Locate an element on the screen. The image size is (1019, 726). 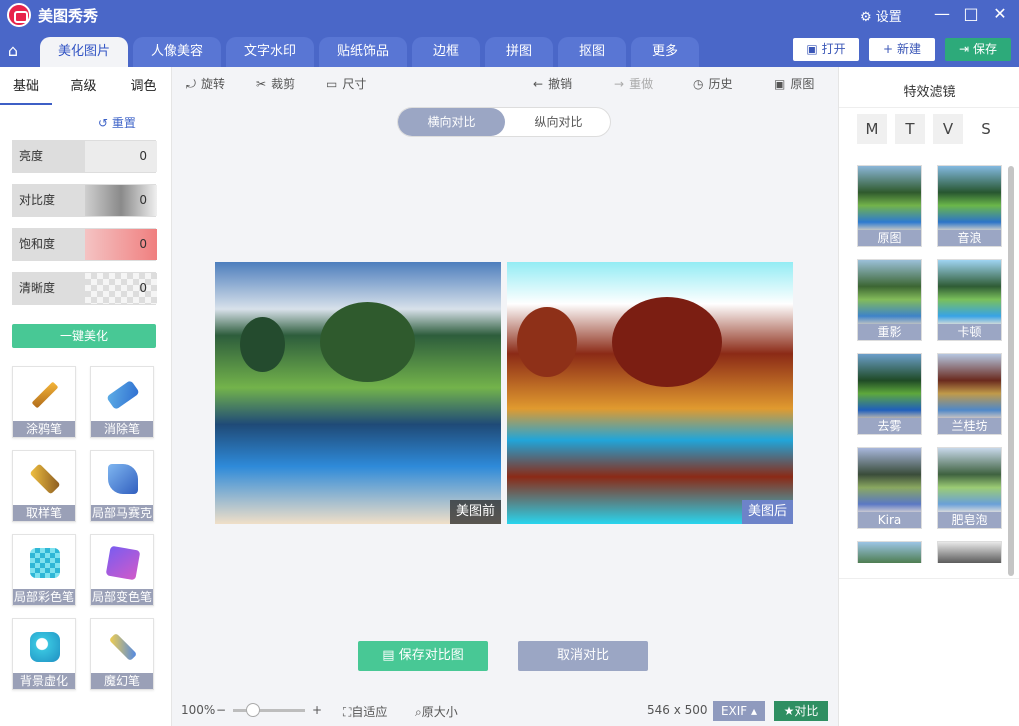
background-blur-label: 背景虚化 is located at coordinates (44, 681).